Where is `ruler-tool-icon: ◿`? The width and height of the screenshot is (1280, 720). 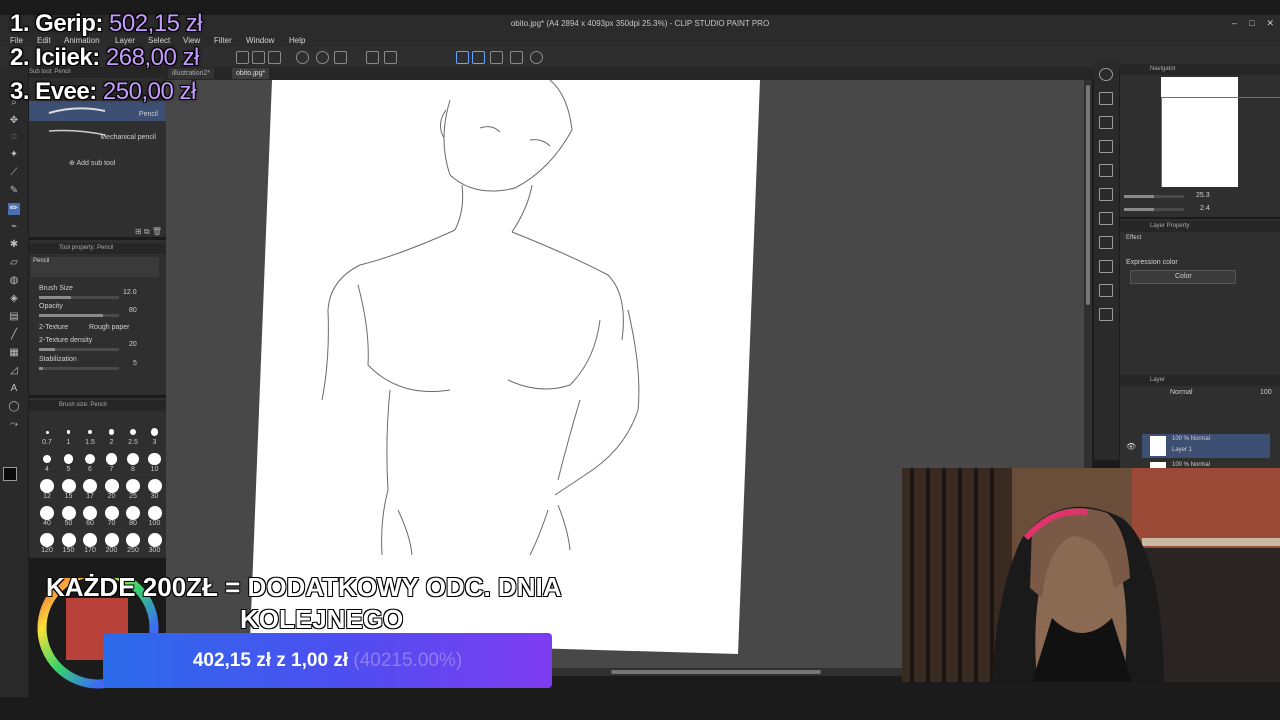
ruler-tool-icon: ◿ is located at coordinates (14, 371).